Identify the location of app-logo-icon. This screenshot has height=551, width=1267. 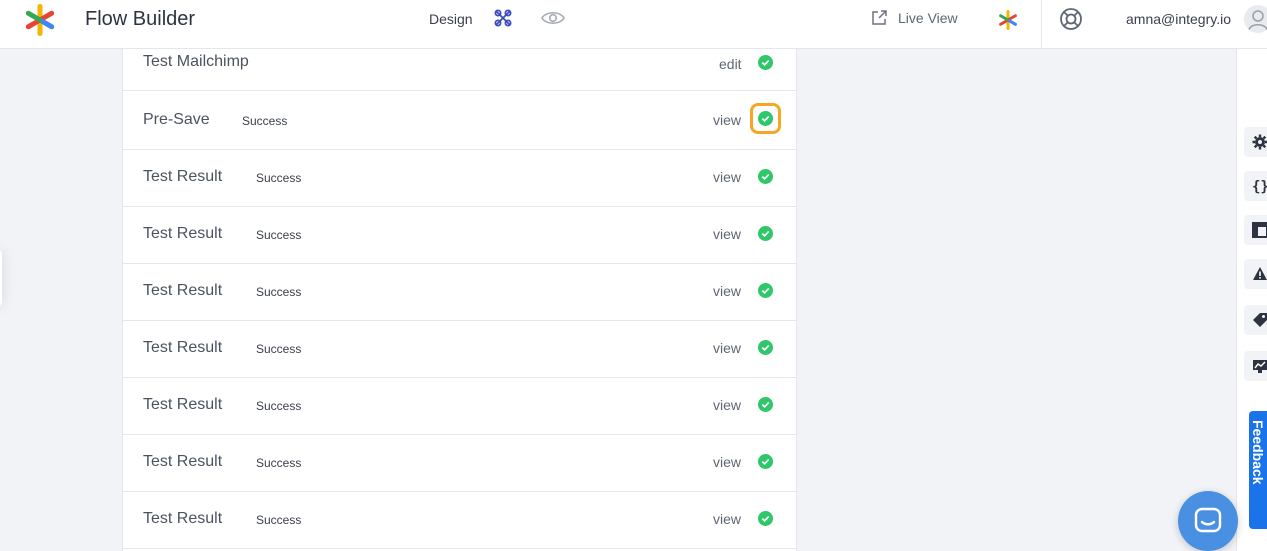
(40, 20).